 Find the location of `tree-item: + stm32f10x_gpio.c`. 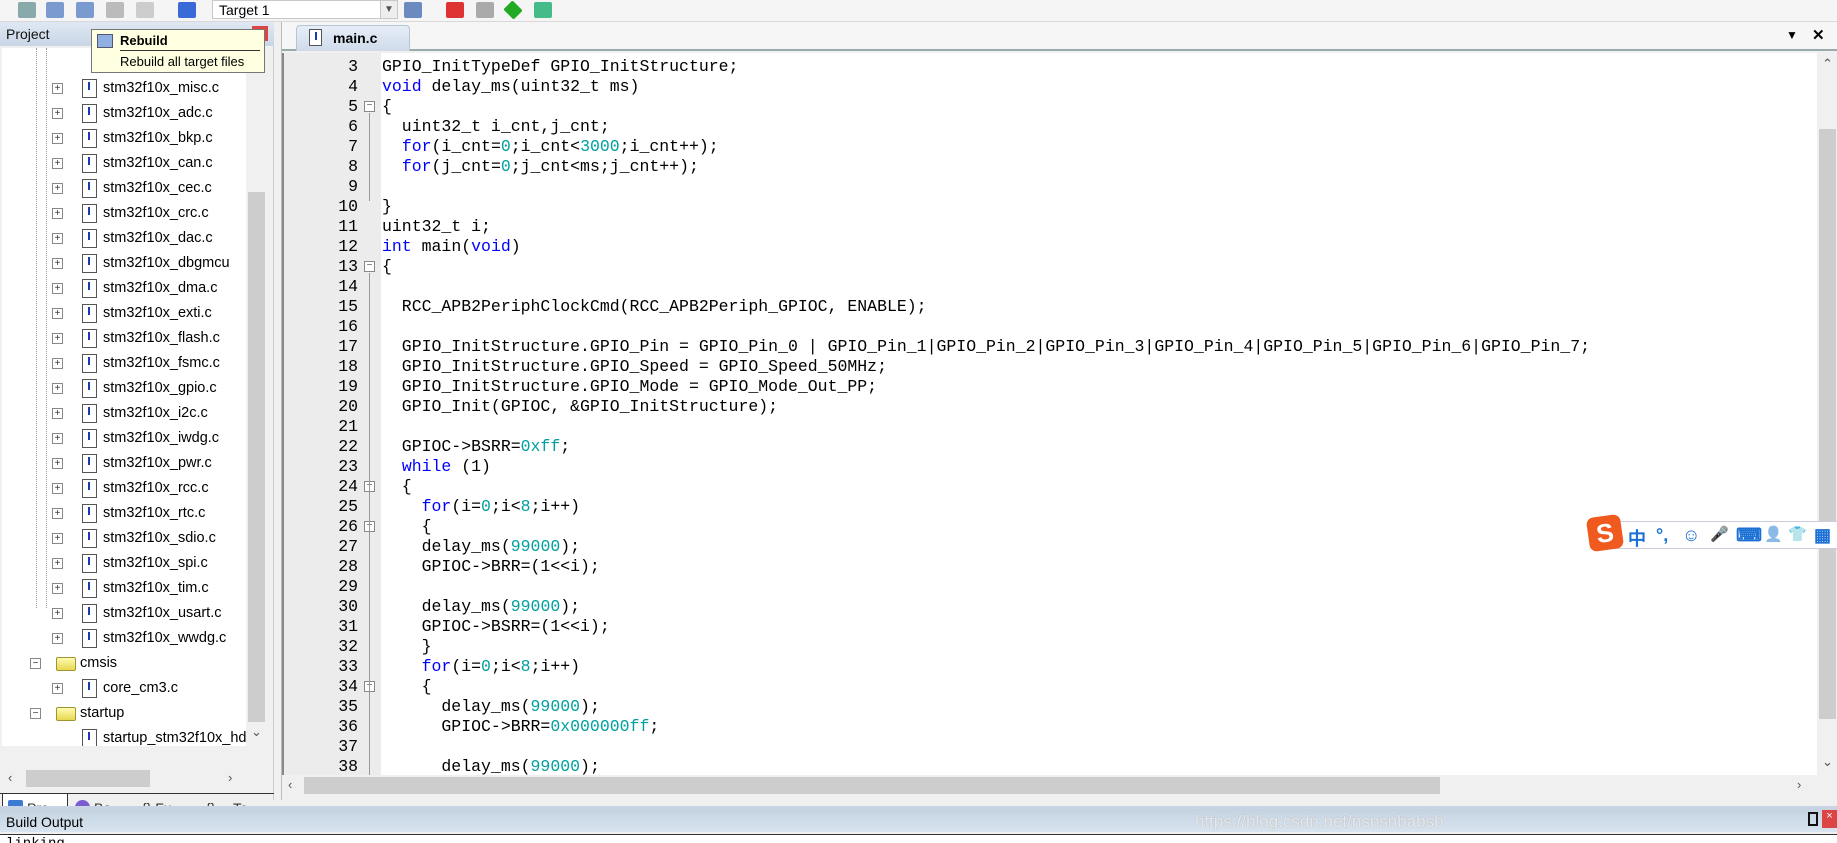

tree-item: + stm32f10x_gpio.c is located at coordinates (124, 389).